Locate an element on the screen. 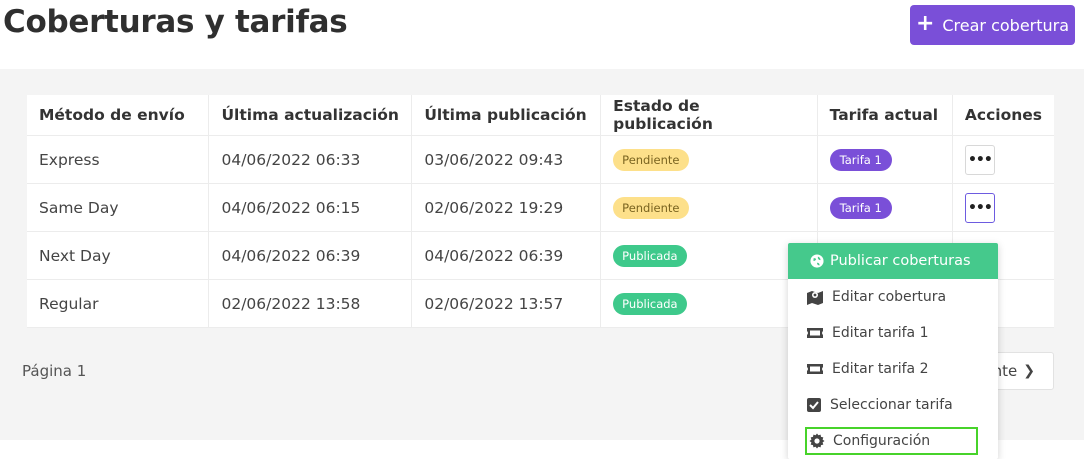 This screenshot has height=459, width=1084. chevron-right-icon: ❯ is located at coordinates (1029, 371).